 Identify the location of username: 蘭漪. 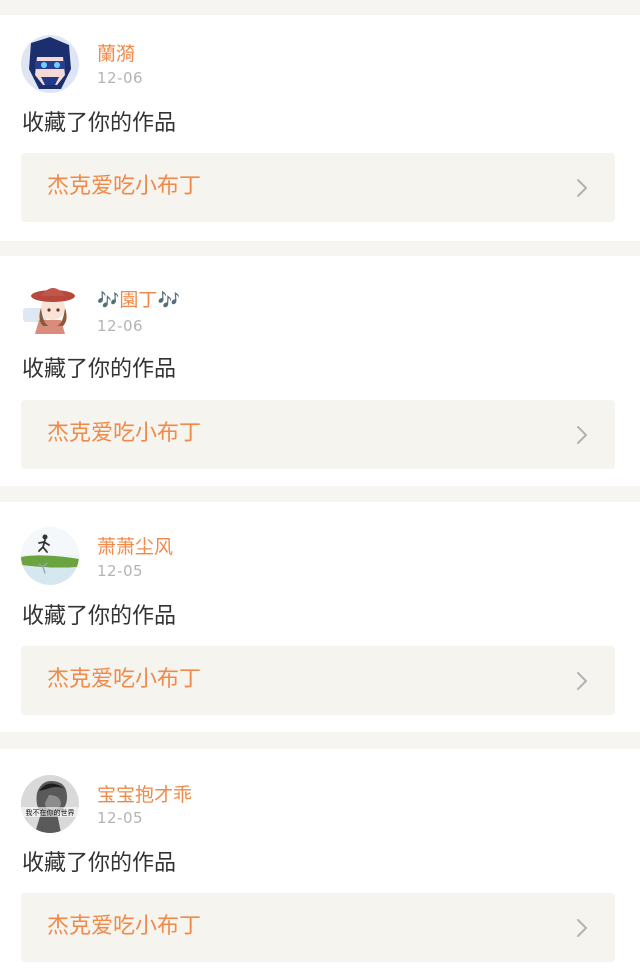
(116, 54).